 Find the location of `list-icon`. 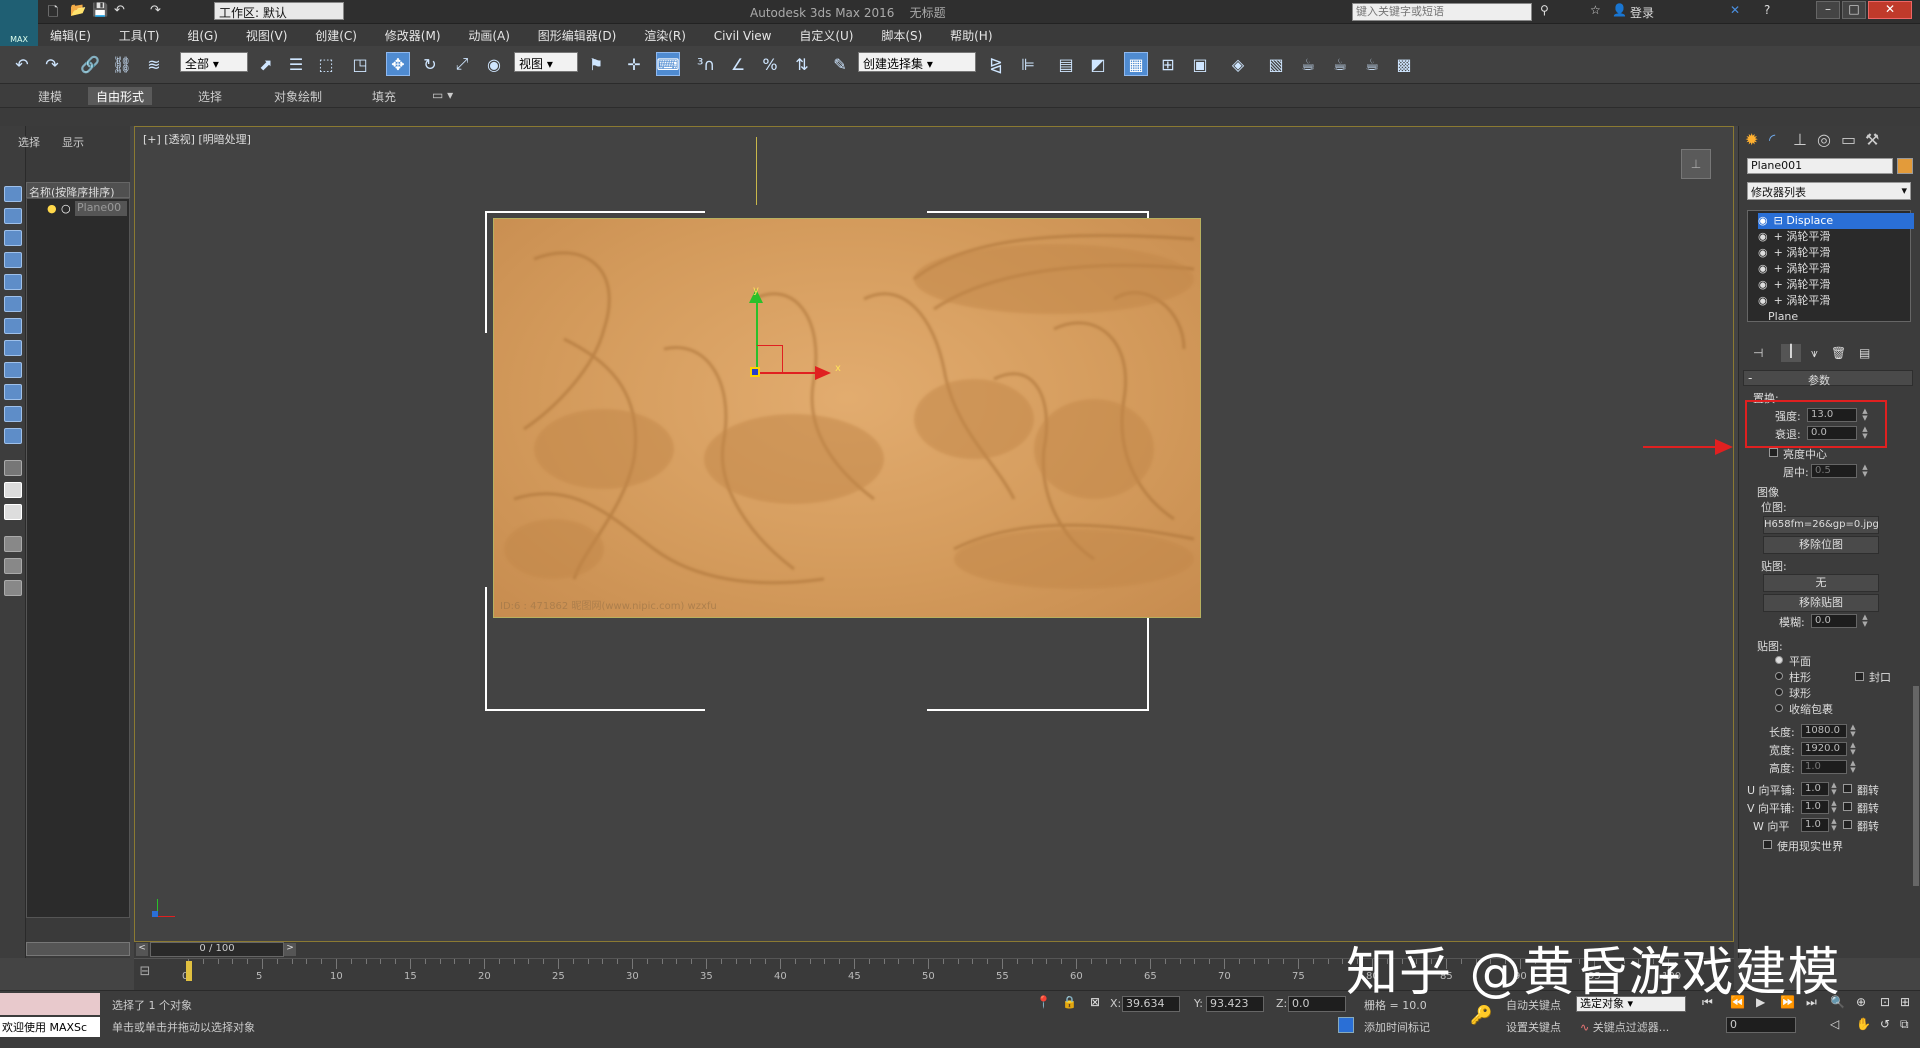

list-icon is located at coordinates (13, 468).